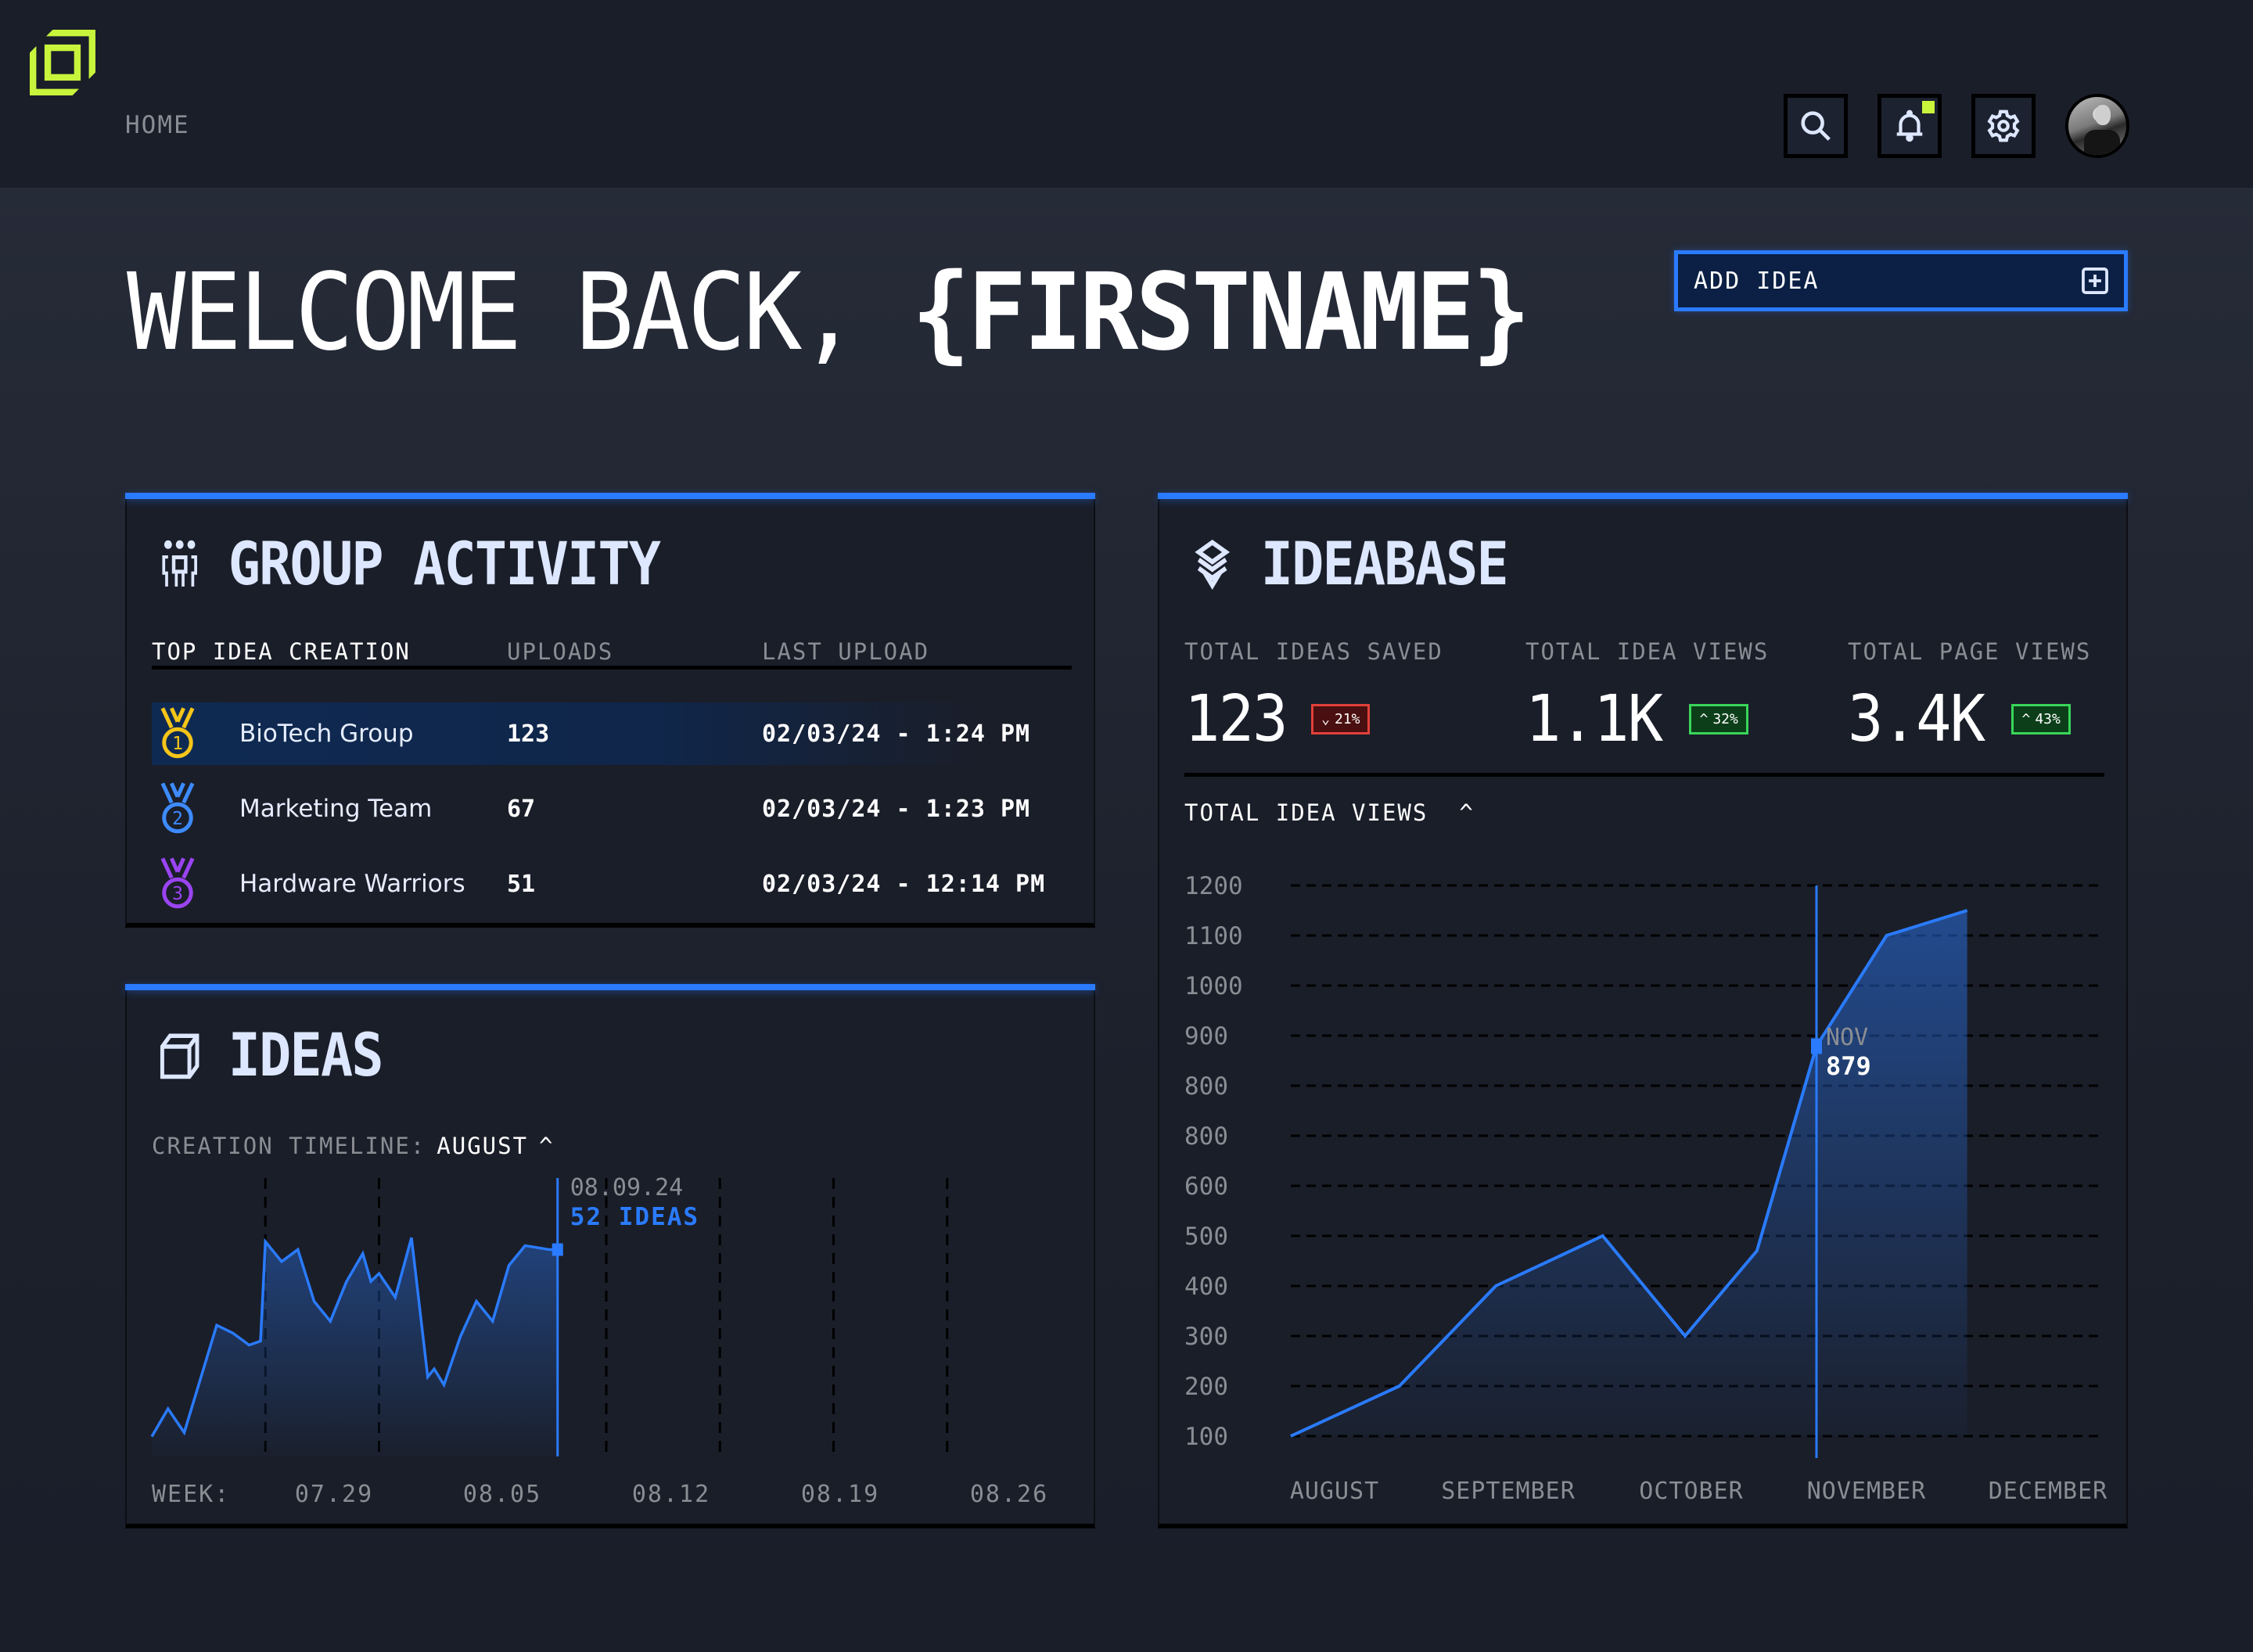  Describe the element at coordinates (191, 1494) in the screenshot. I see `x-axis-label: WEEK:` at that location.